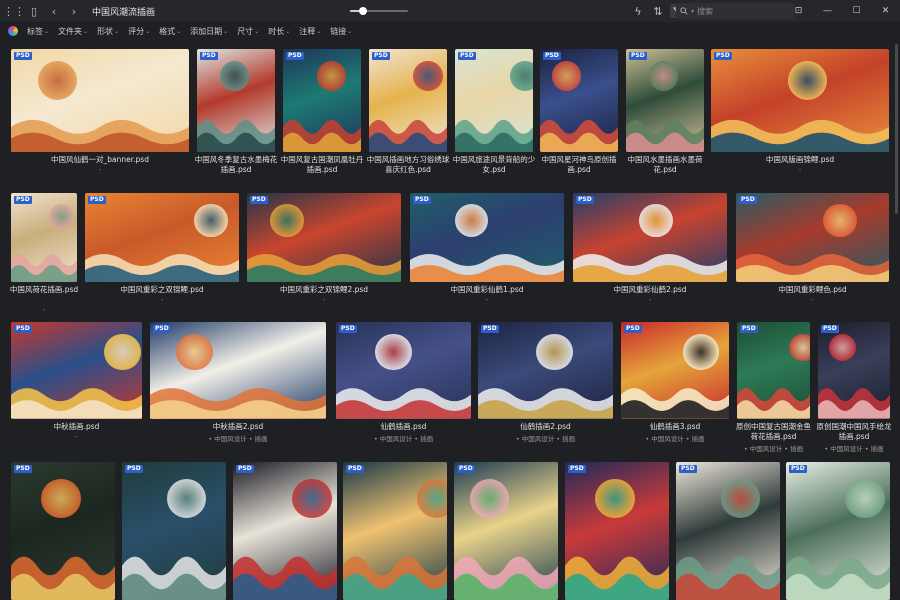 The image size is (900, 600). I want to click on filter-dropdown: 添加日期 ⌄, so click(209, 31).